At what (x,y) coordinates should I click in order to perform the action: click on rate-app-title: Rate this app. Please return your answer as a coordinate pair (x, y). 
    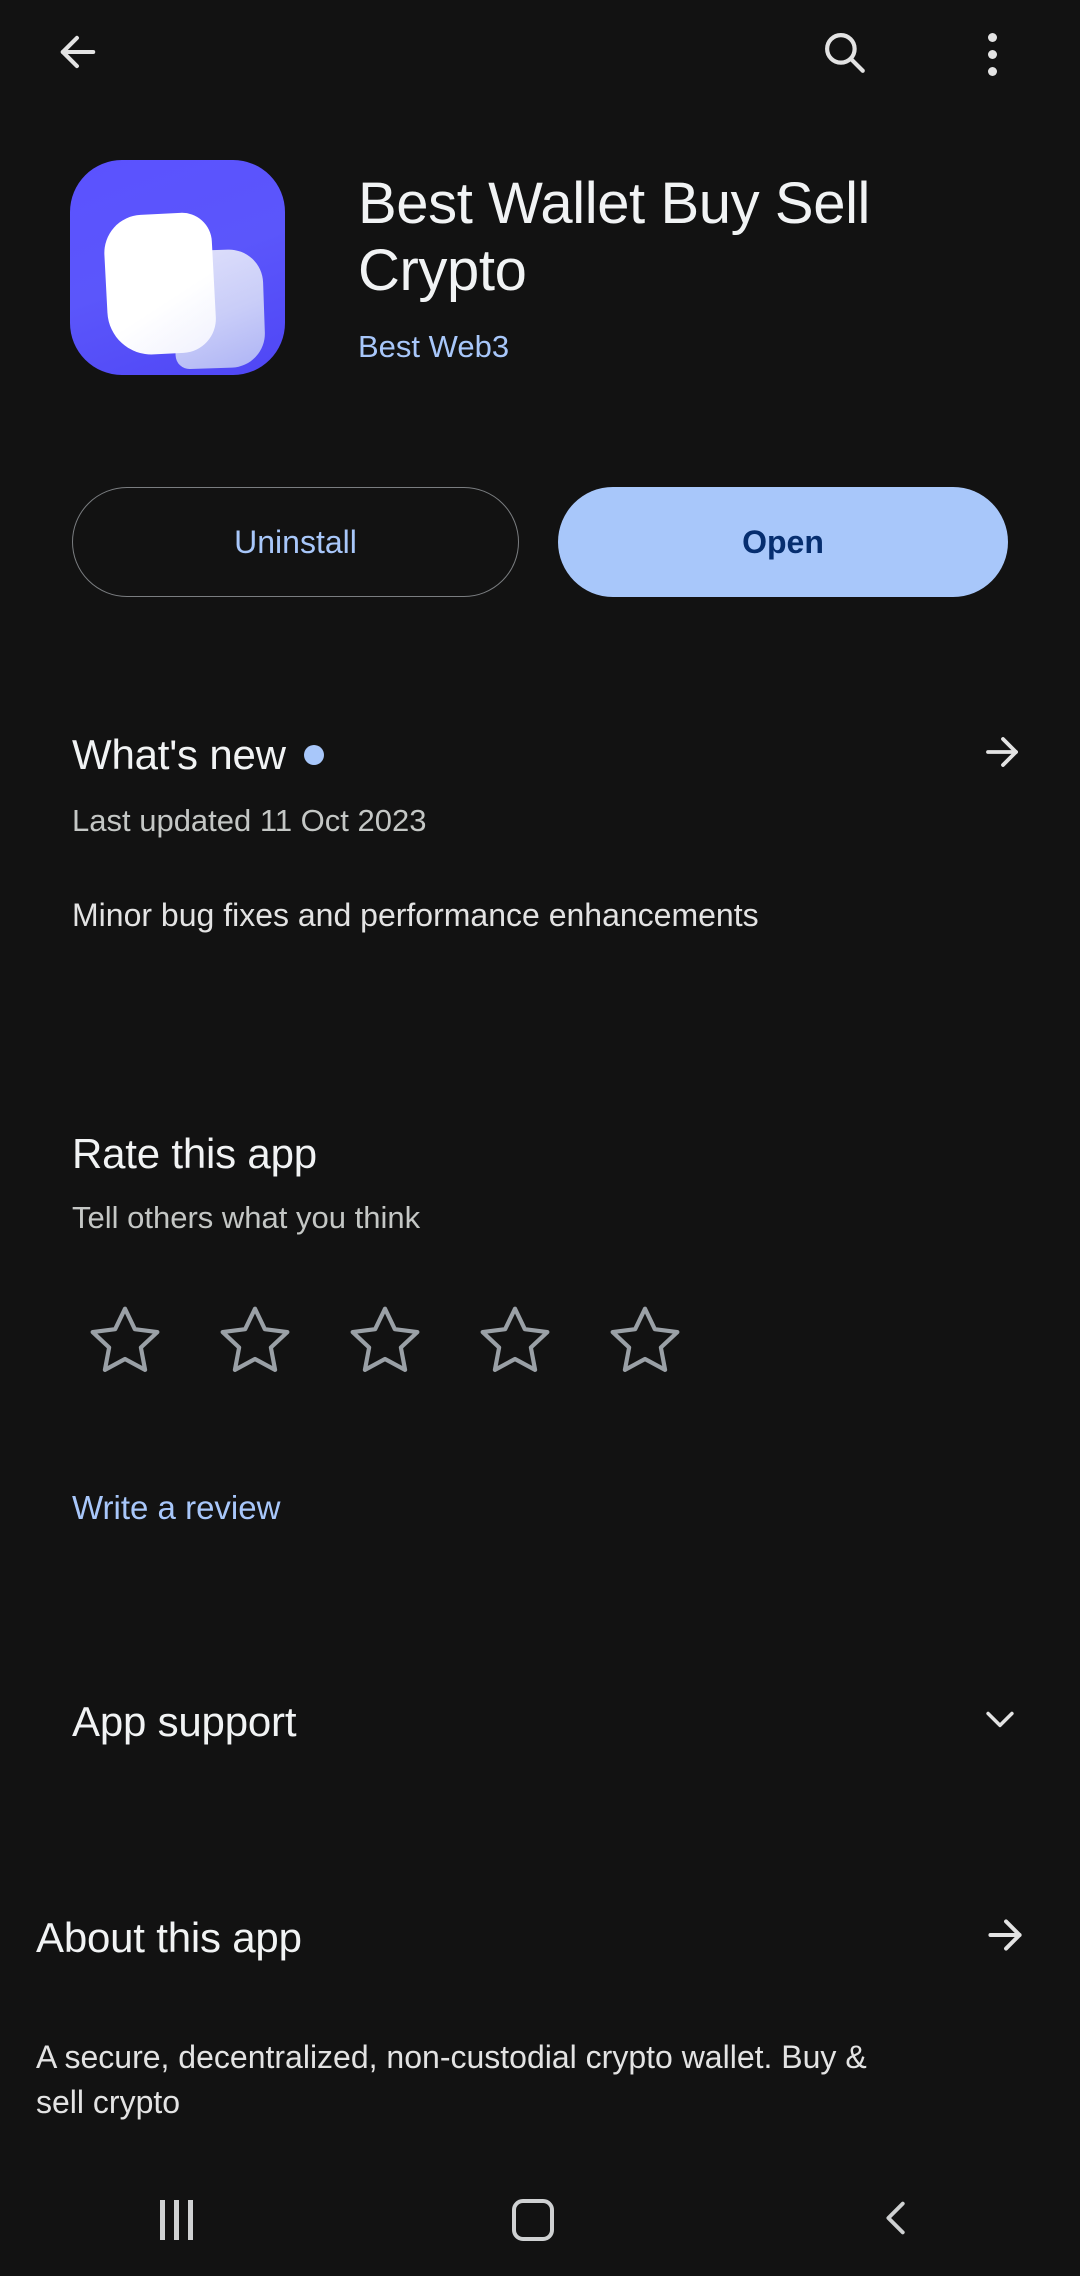
    Looking at the image, I should click on (194, 1153).